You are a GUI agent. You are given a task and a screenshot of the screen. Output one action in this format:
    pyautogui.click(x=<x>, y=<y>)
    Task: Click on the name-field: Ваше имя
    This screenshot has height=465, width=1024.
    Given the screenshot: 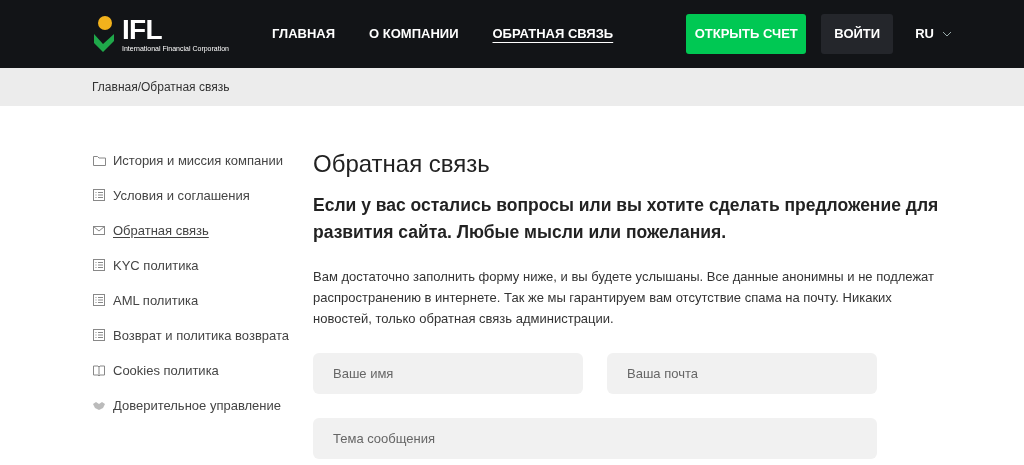 What is the action you would take?
    pyautogui.click(x=448, y=373)
    